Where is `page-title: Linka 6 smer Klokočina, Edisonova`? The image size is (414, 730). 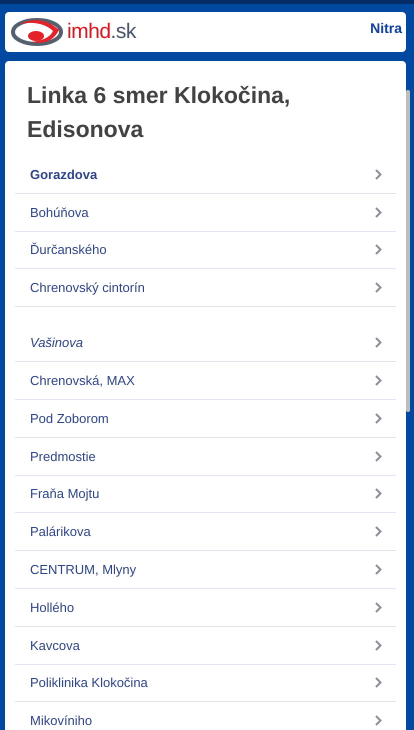
page-title: Linka 6 smer Klokočina, Edisonova is located at coordinates (159, 112).